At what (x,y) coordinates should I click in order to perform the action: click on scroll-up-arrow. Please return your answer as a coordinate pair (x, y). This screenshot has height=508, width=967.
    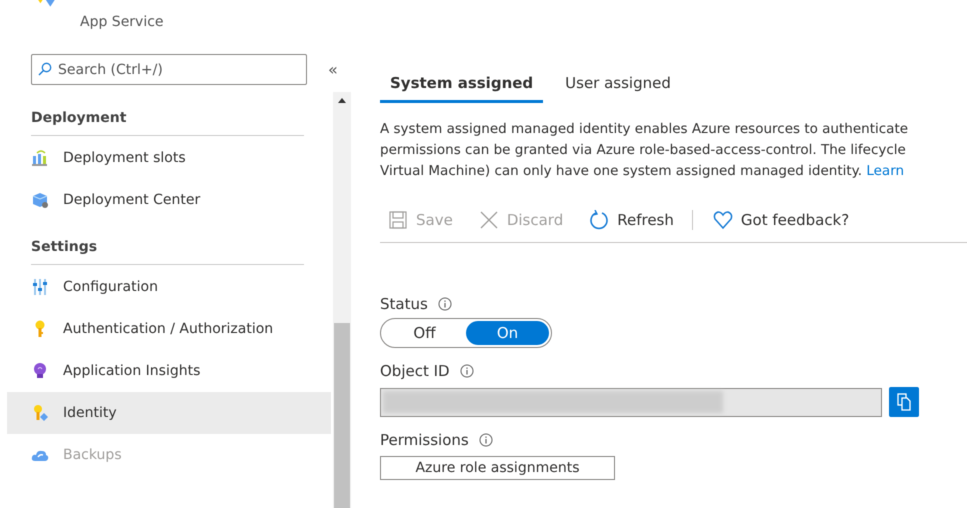
    Looking at the image, I should click on (342, 100).